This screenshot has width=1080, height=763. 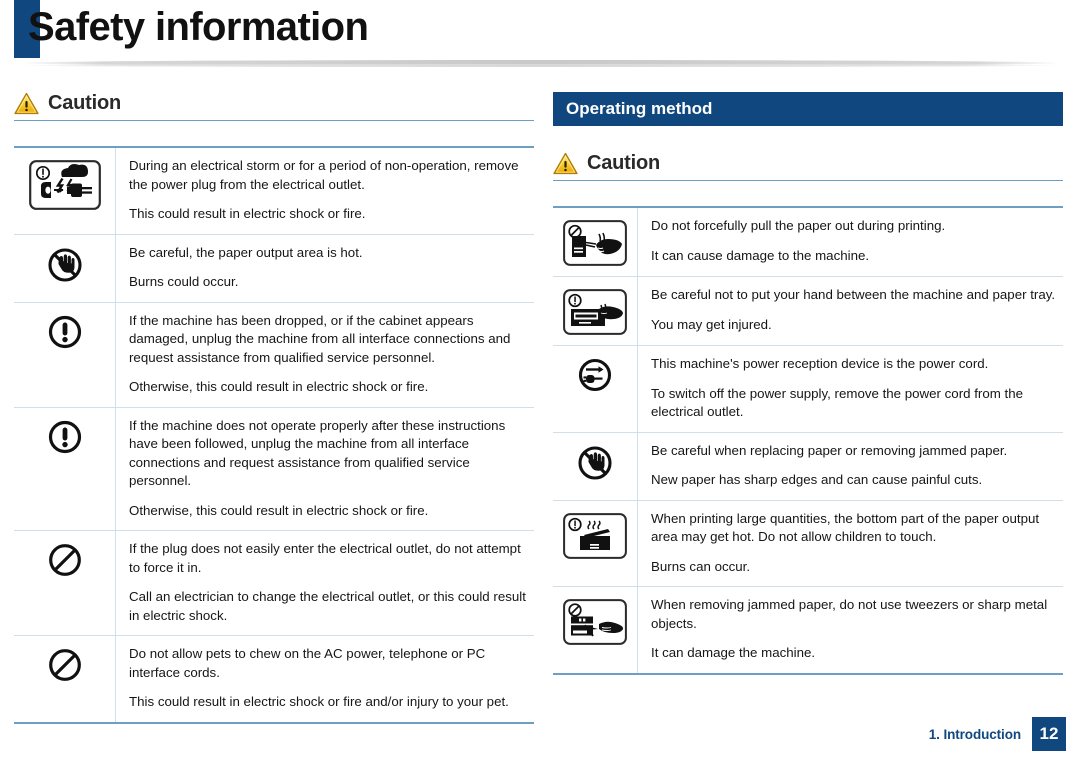 What do you see at coordinates (274, 106) in the screenshot?
I see `left-caution-heading: Caution` at bounding box center [274, 106].